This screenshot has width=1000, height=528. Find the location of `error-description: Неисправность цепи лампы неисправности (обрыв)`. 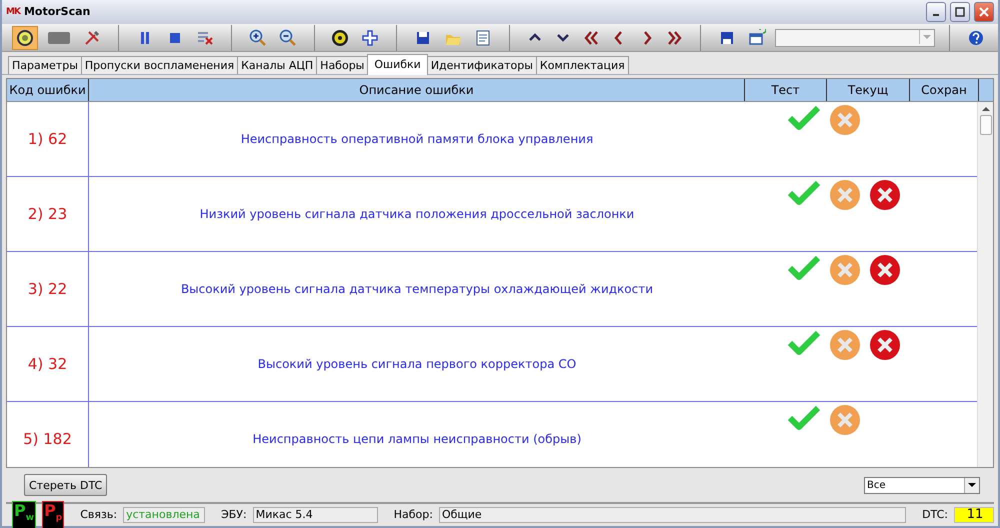

error-description: Неисправность цепи лампы неисправности (обрыв) is located at coordinates (417, 439).